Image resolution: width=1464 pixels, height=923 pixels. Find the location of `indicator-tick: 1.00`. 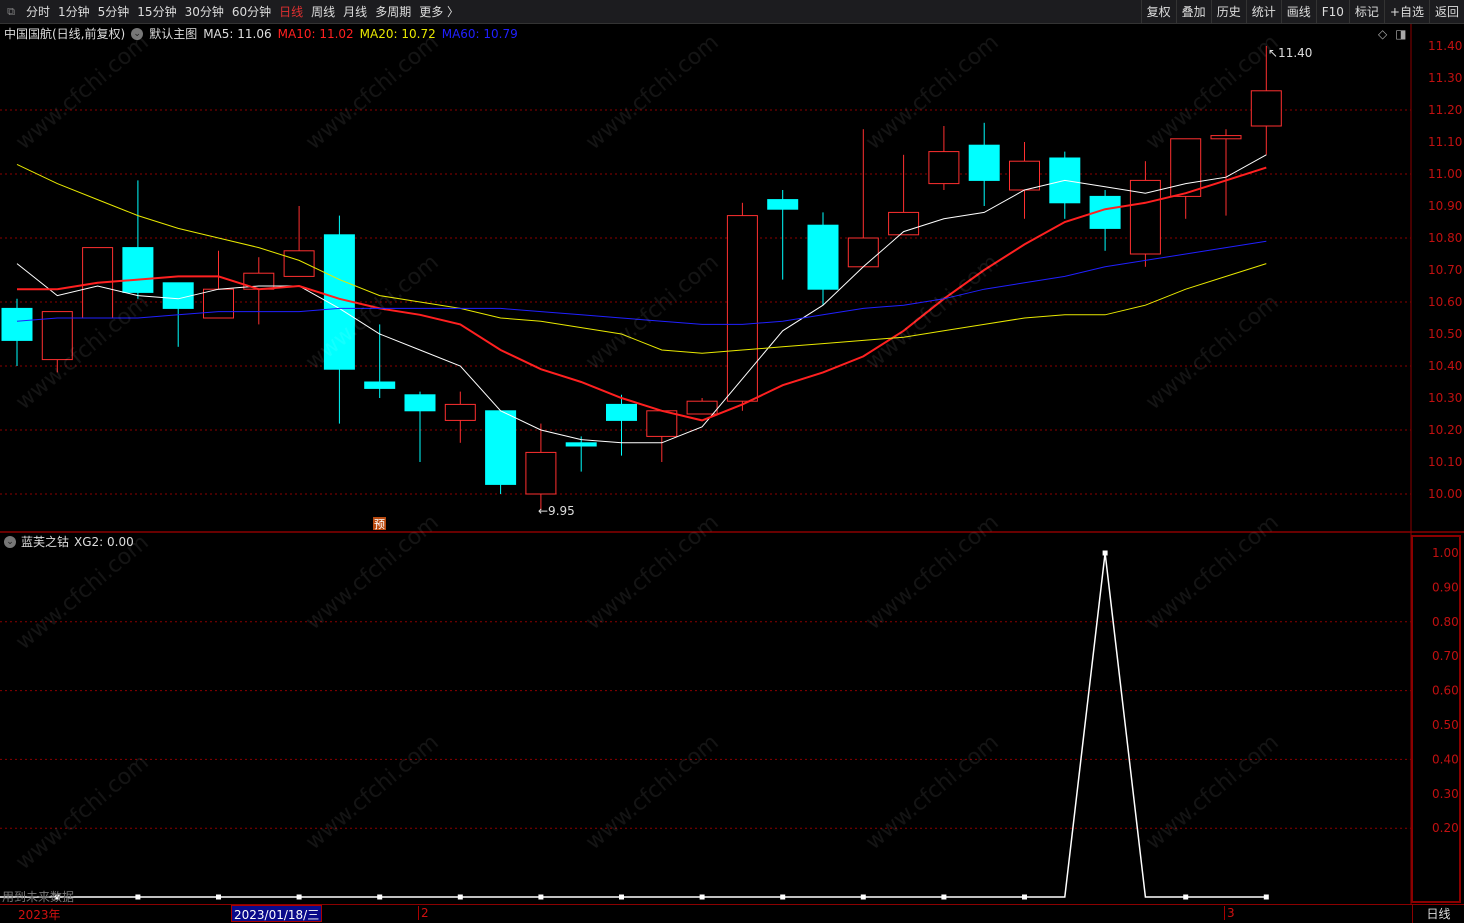

indicator-tick: 1.00 is located at coordinates (1445, 553).